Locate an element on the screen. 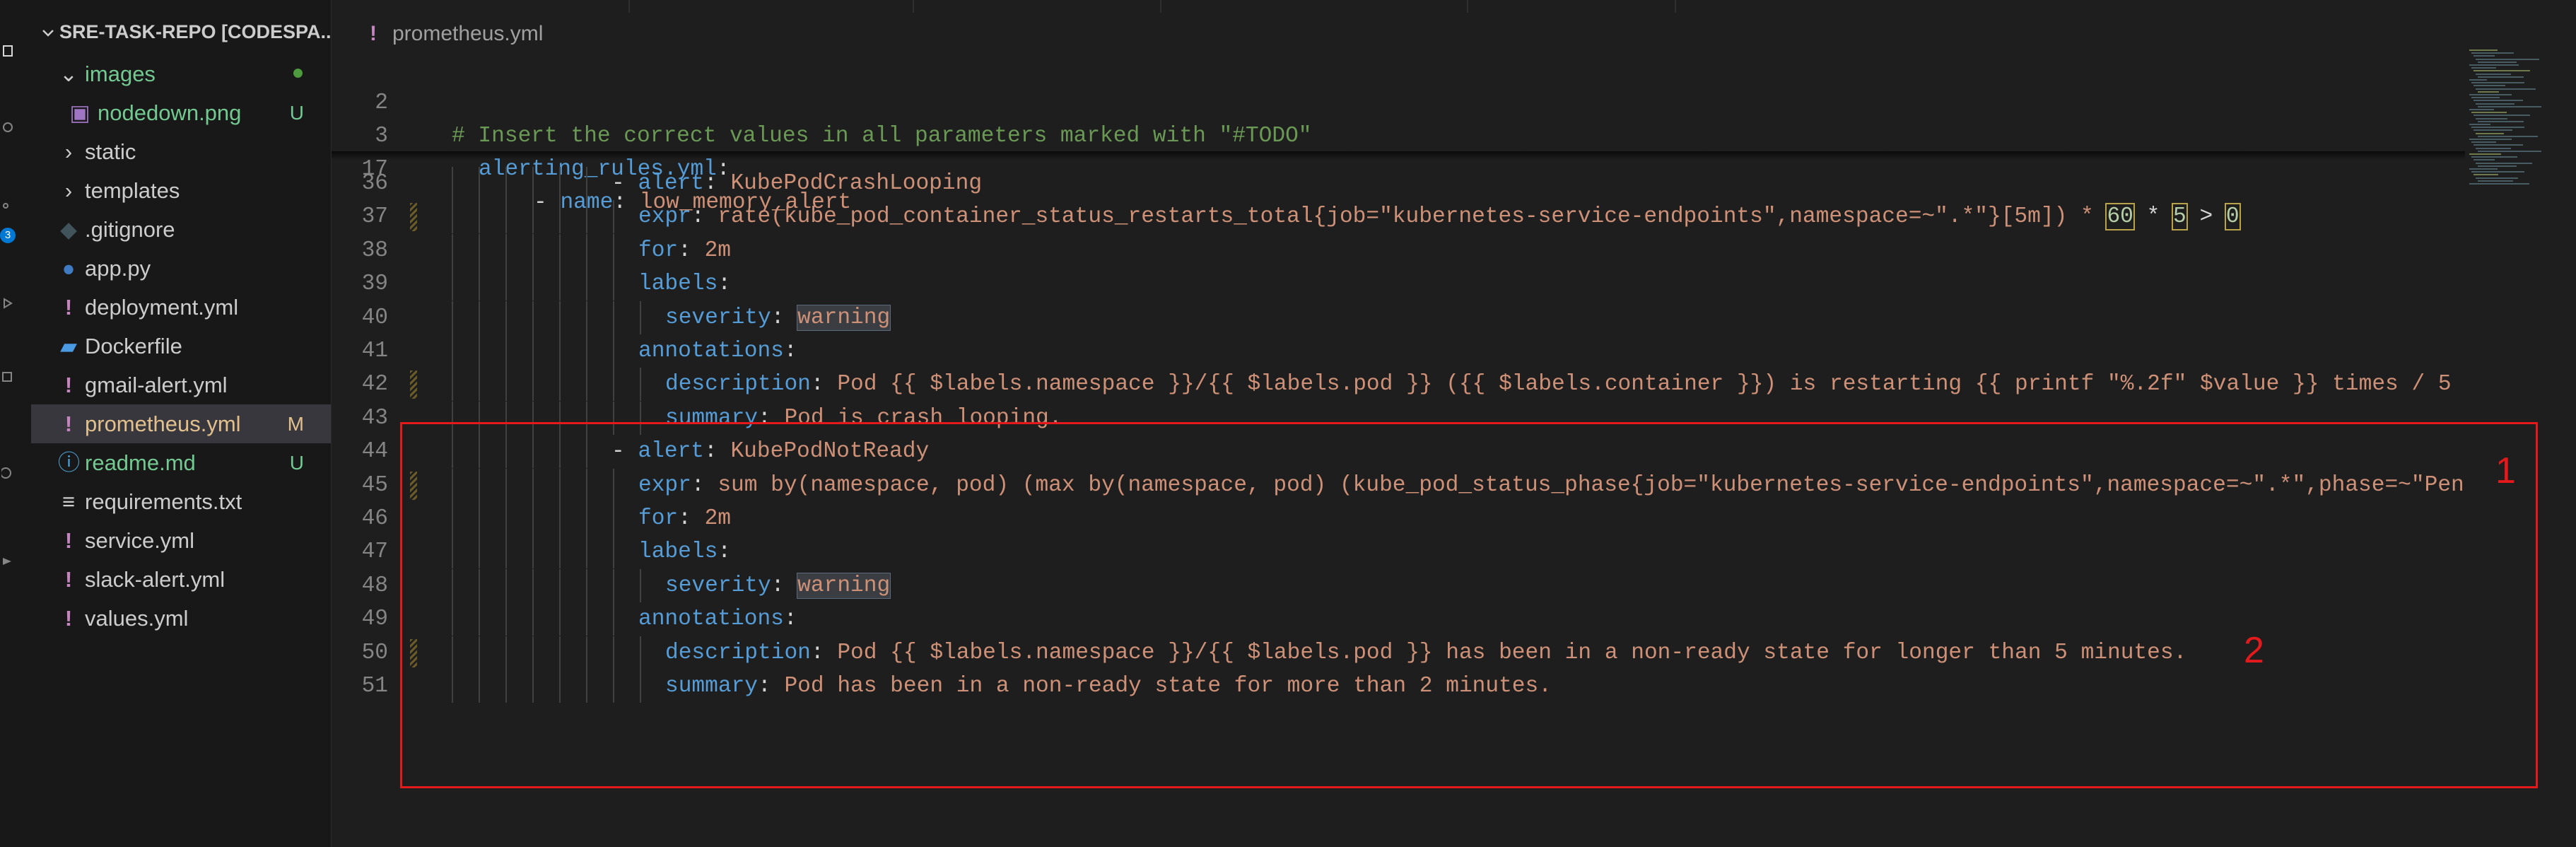  explorer-item-slack-alert-yml: ! slack-alert.yml is located at coordinates (181, 579).